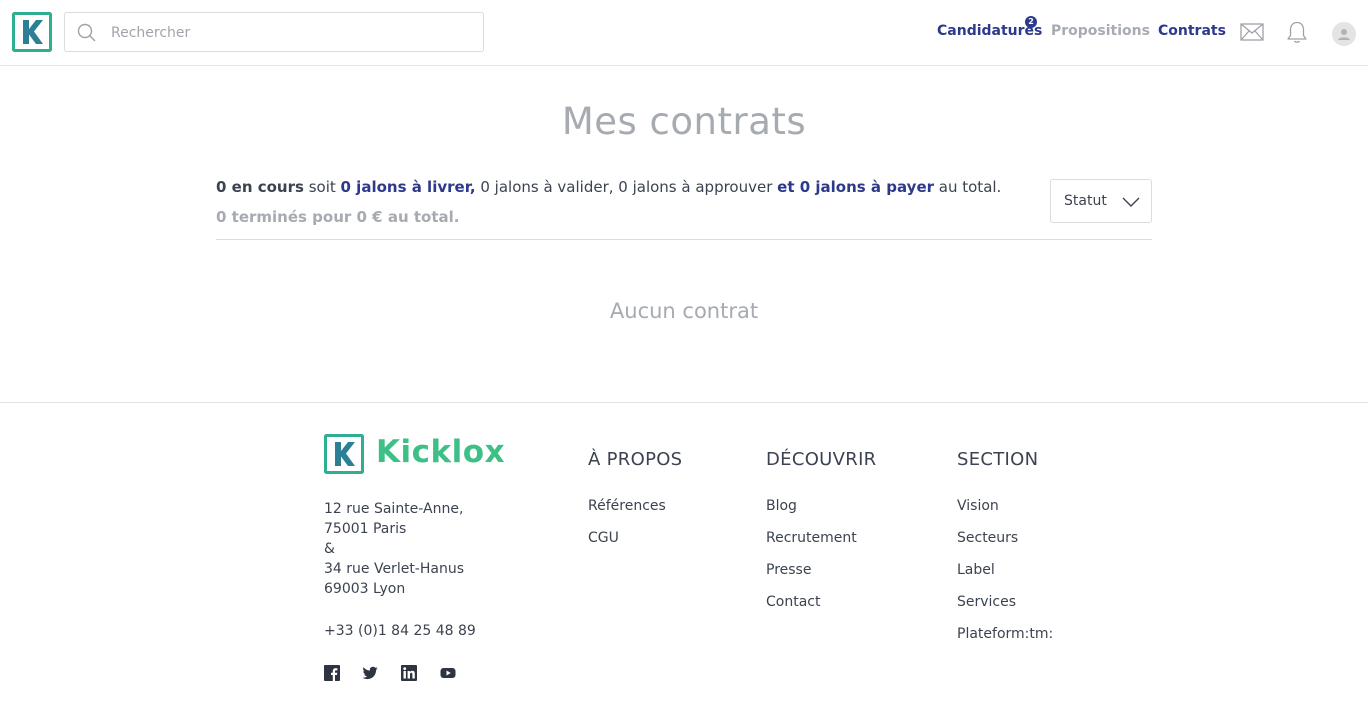 Image resolution: width=1368 pixels, height=713 pixels. What do you see at coordinates (409, 673) in the screenshot?
I see `linkedin-icon` at bounding box center [409, 673].